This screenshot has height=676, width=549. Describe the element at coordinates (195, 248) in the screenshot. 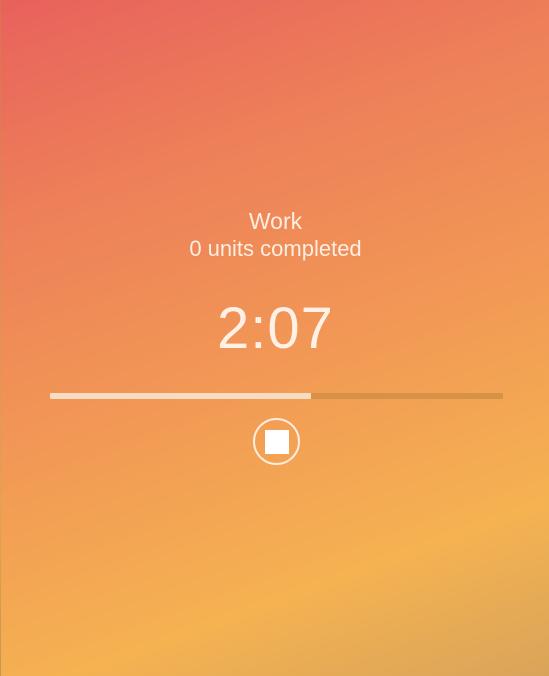

I see `units-completed-count: 0` at that location.